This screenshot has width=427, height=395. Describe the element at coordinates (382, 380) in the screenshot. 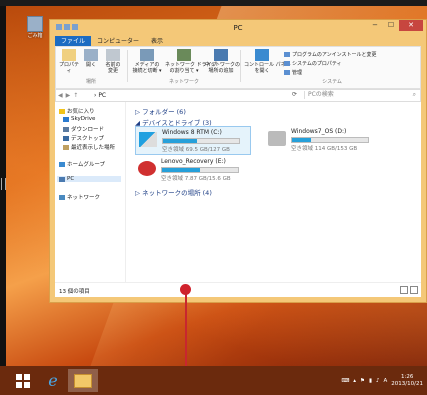

I see `system-tray: ⌨ ▴ ⚑ ▮ ♪ A 1:26 2013/10/21` at that location.